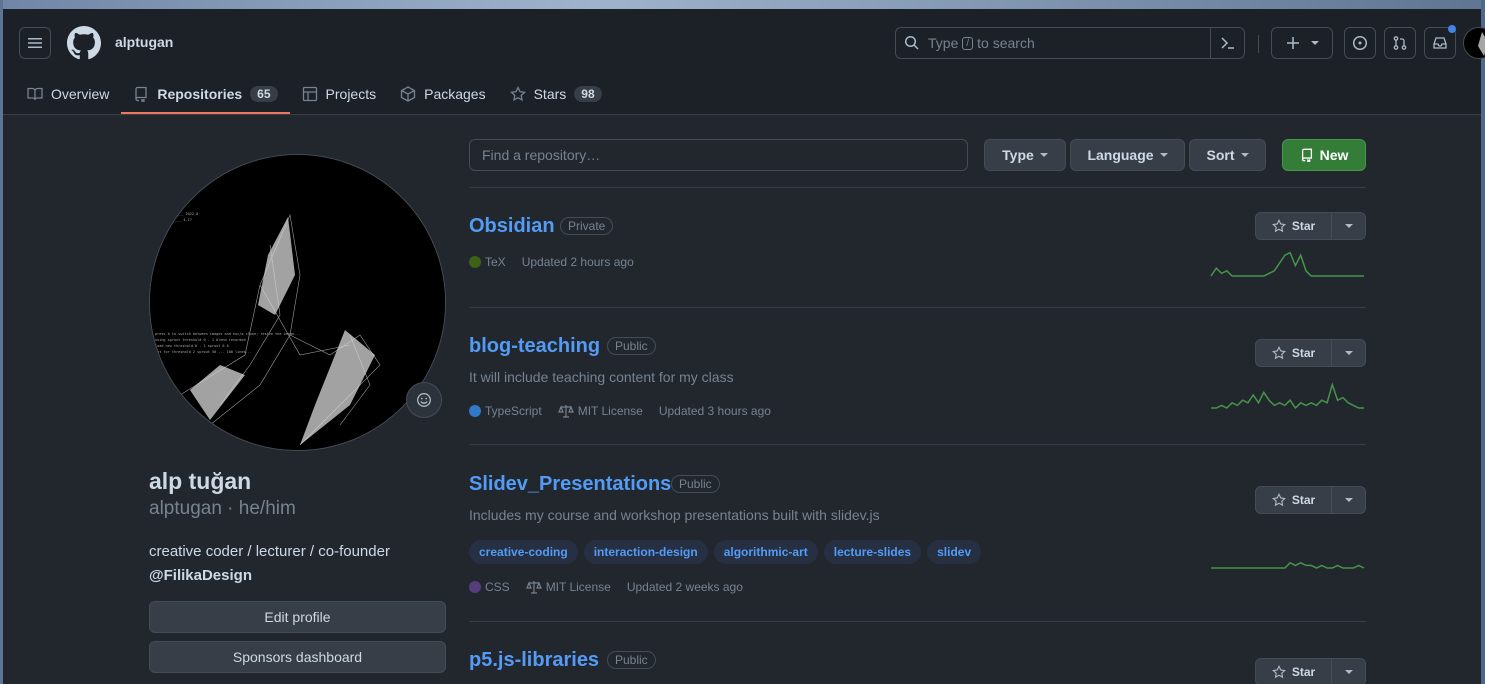  Describe the element at coordinates (408, 94) in the screenshot. I see `package-icon` at that location.